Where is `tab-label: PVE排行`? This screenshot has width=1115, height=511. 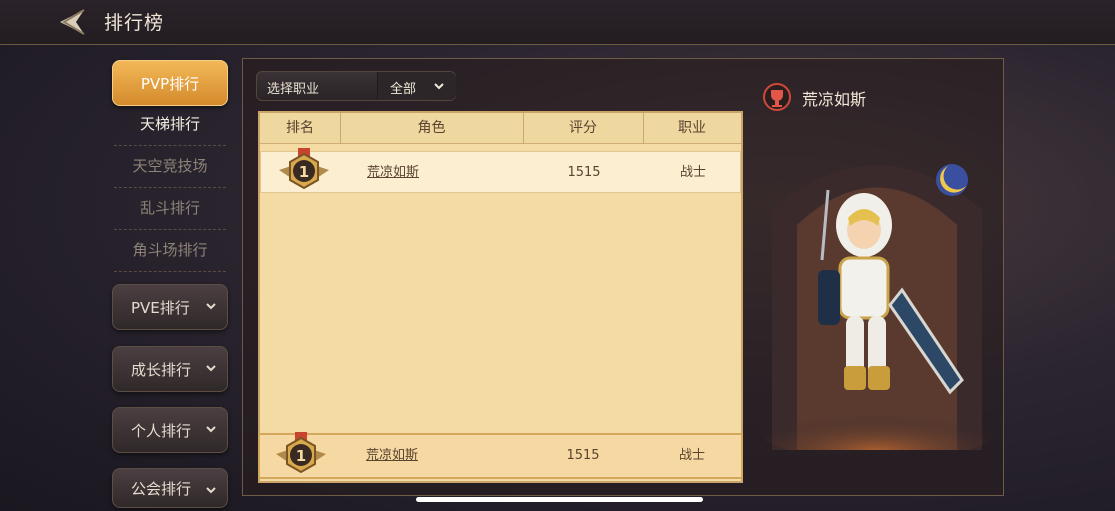
tab-label: PVE排行 is located at coordinates (160, 307).